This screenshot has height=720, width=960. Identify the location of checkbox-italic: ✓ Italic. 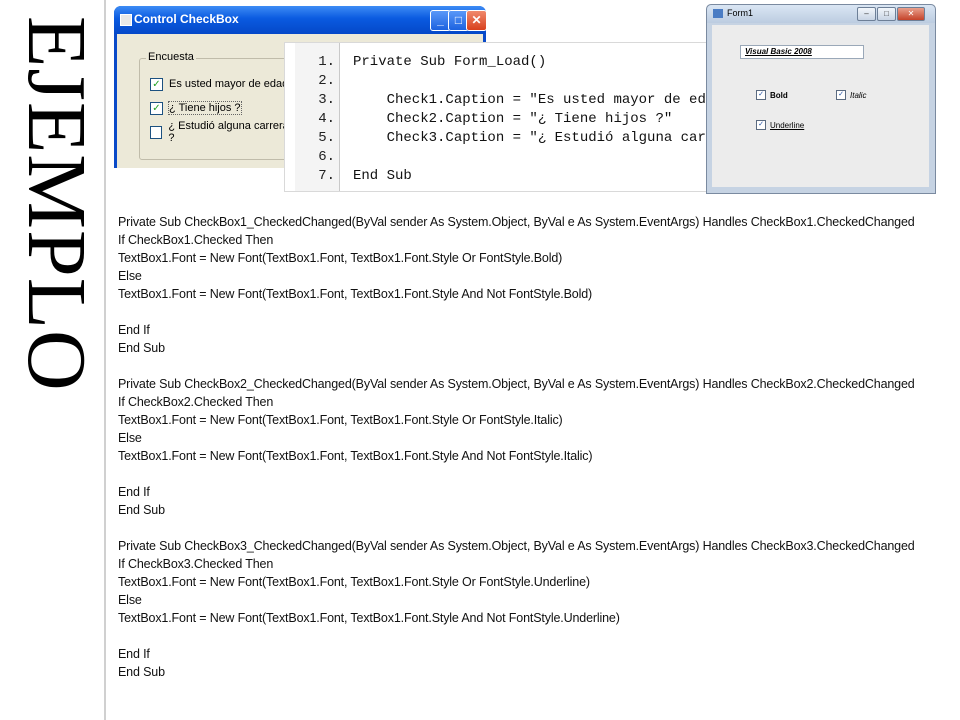
(851, 95).